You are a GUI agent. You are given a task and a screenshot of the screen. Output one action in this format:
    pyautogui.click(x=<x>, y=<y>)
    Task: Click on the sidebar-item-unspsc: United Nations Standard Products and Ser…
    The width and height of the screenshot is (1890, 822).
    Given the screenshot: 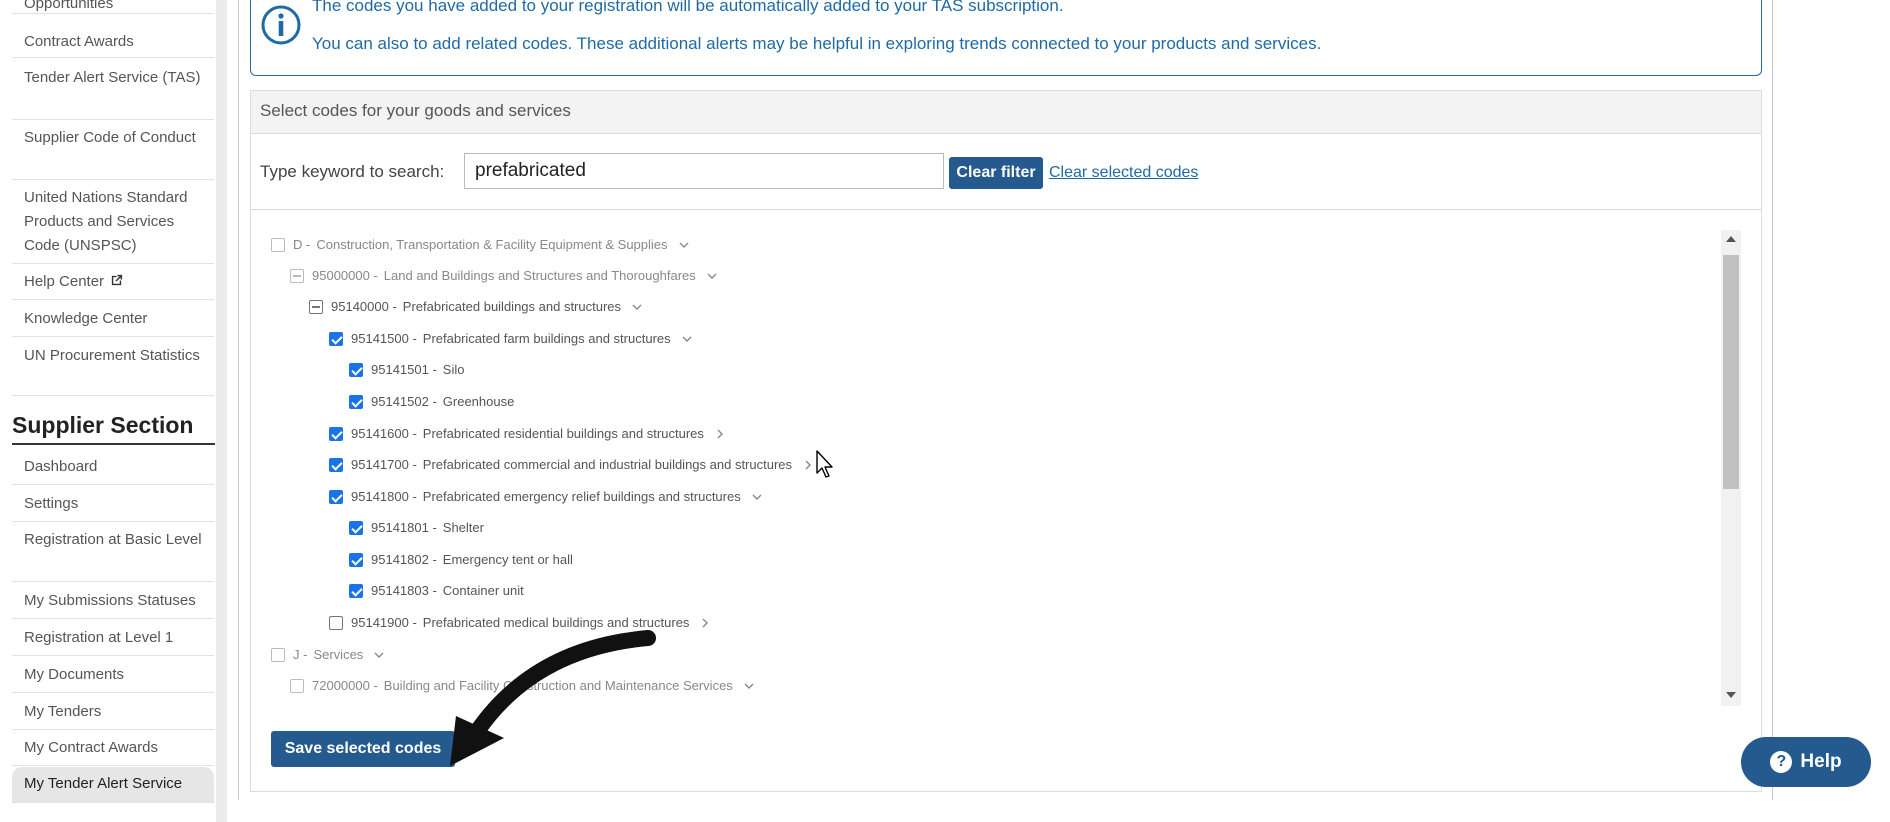 What is the action you would take?
    pyautogui.click(x=113, y=225)
    